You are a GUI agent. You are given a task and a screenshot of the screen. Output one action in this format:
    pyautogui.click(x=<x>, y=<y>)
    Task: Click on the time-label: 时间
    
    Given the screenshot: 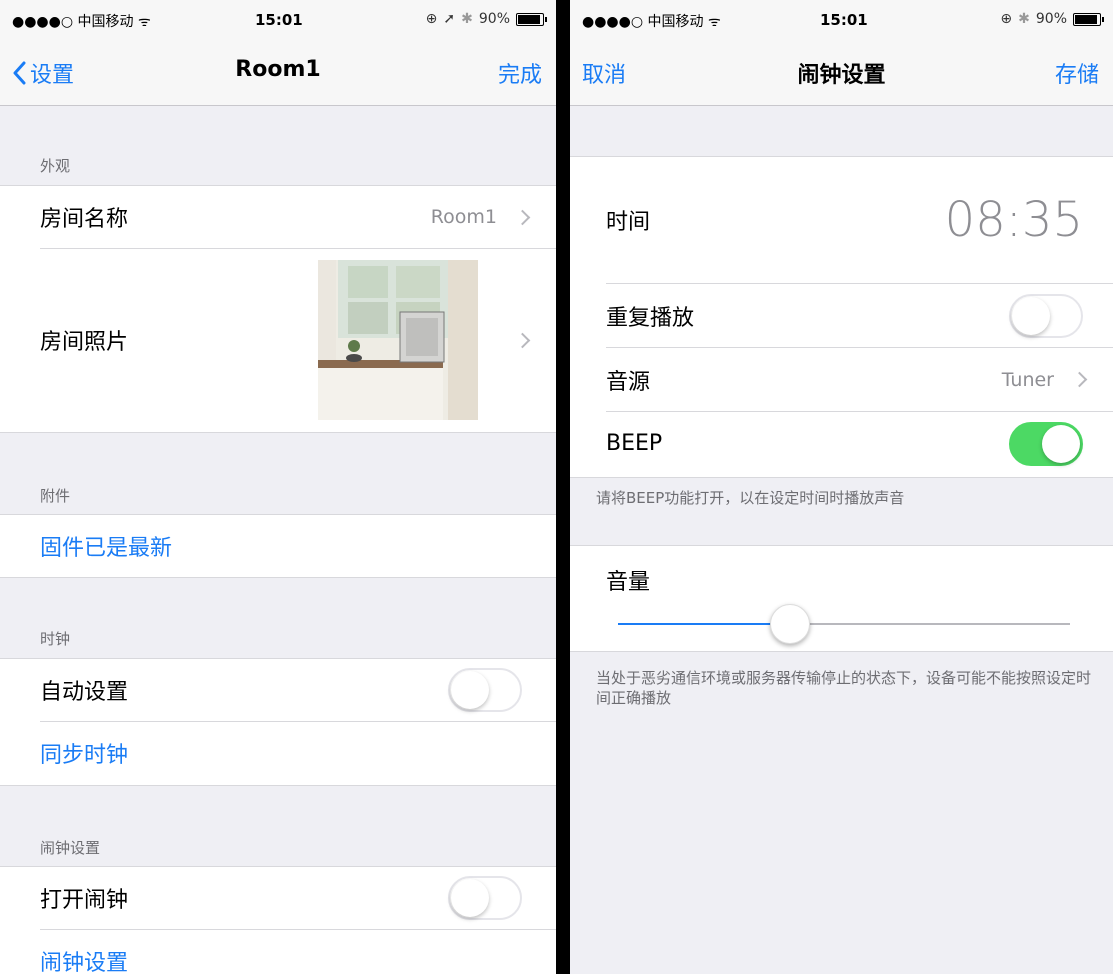 What is the action you would take?
    pyautogui.click(x=628, y=222)
    